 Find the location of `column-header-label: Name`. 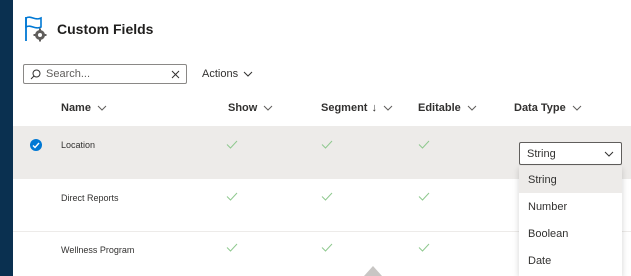

column-header-label: Name is located at coordinates (76, 108).